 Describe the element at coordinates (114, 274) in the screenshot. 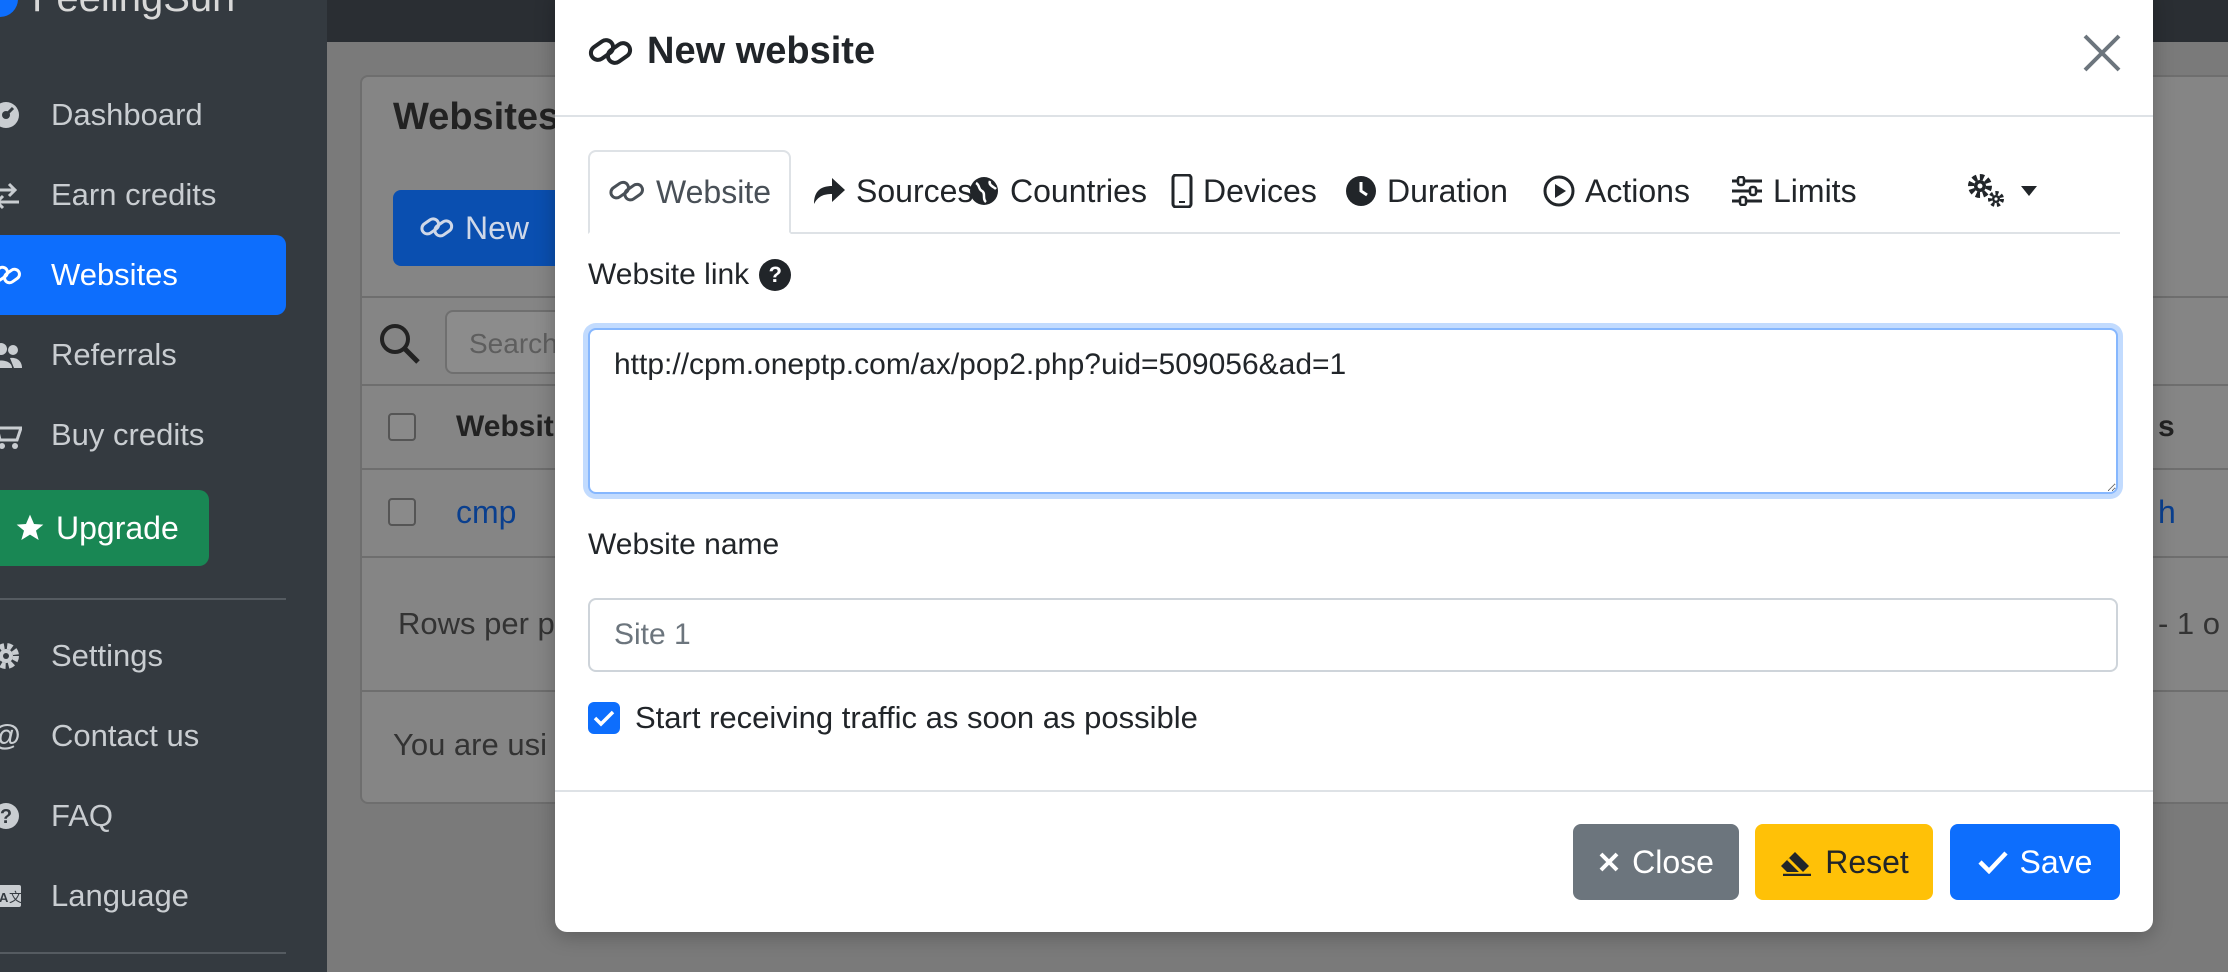

I see `sidebar-item-label: Websites` at that location.